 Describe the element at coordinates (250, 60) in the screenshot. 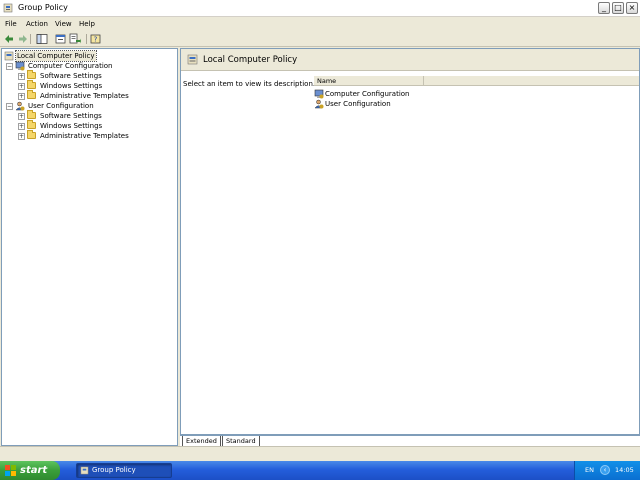

I see `details-title: Local Computer Policy` at that location.